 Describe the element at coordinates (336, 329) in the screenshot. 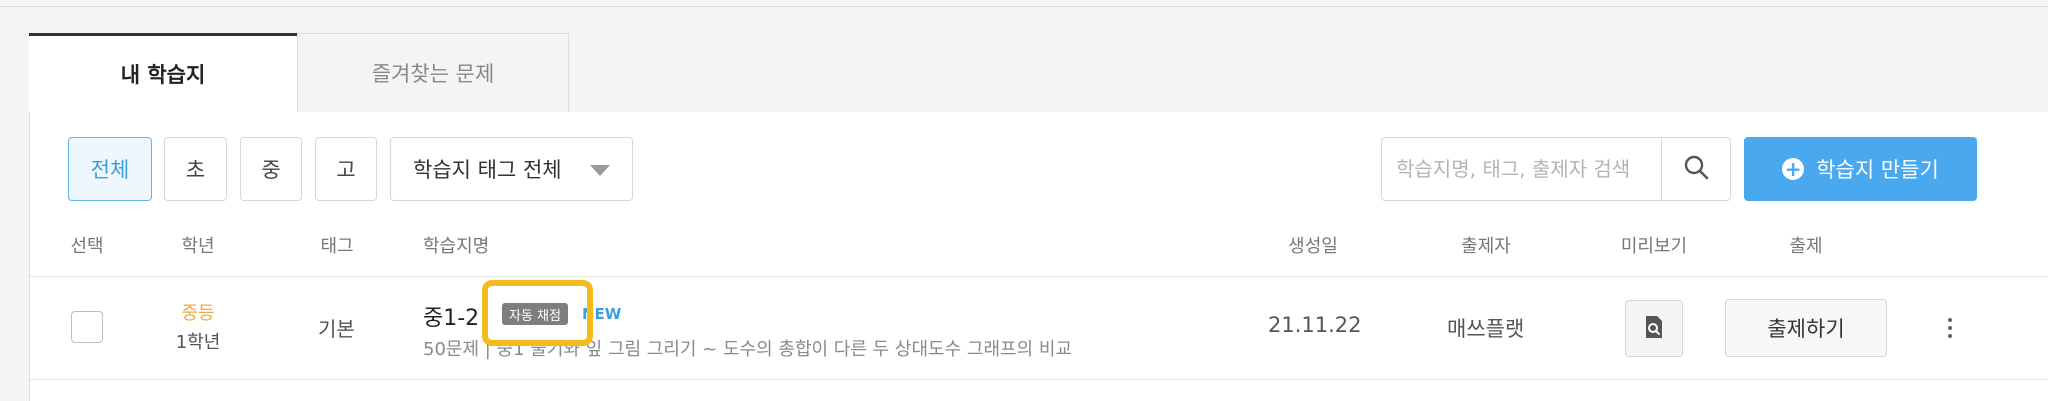

I see `row-tag: 기본` at that location.